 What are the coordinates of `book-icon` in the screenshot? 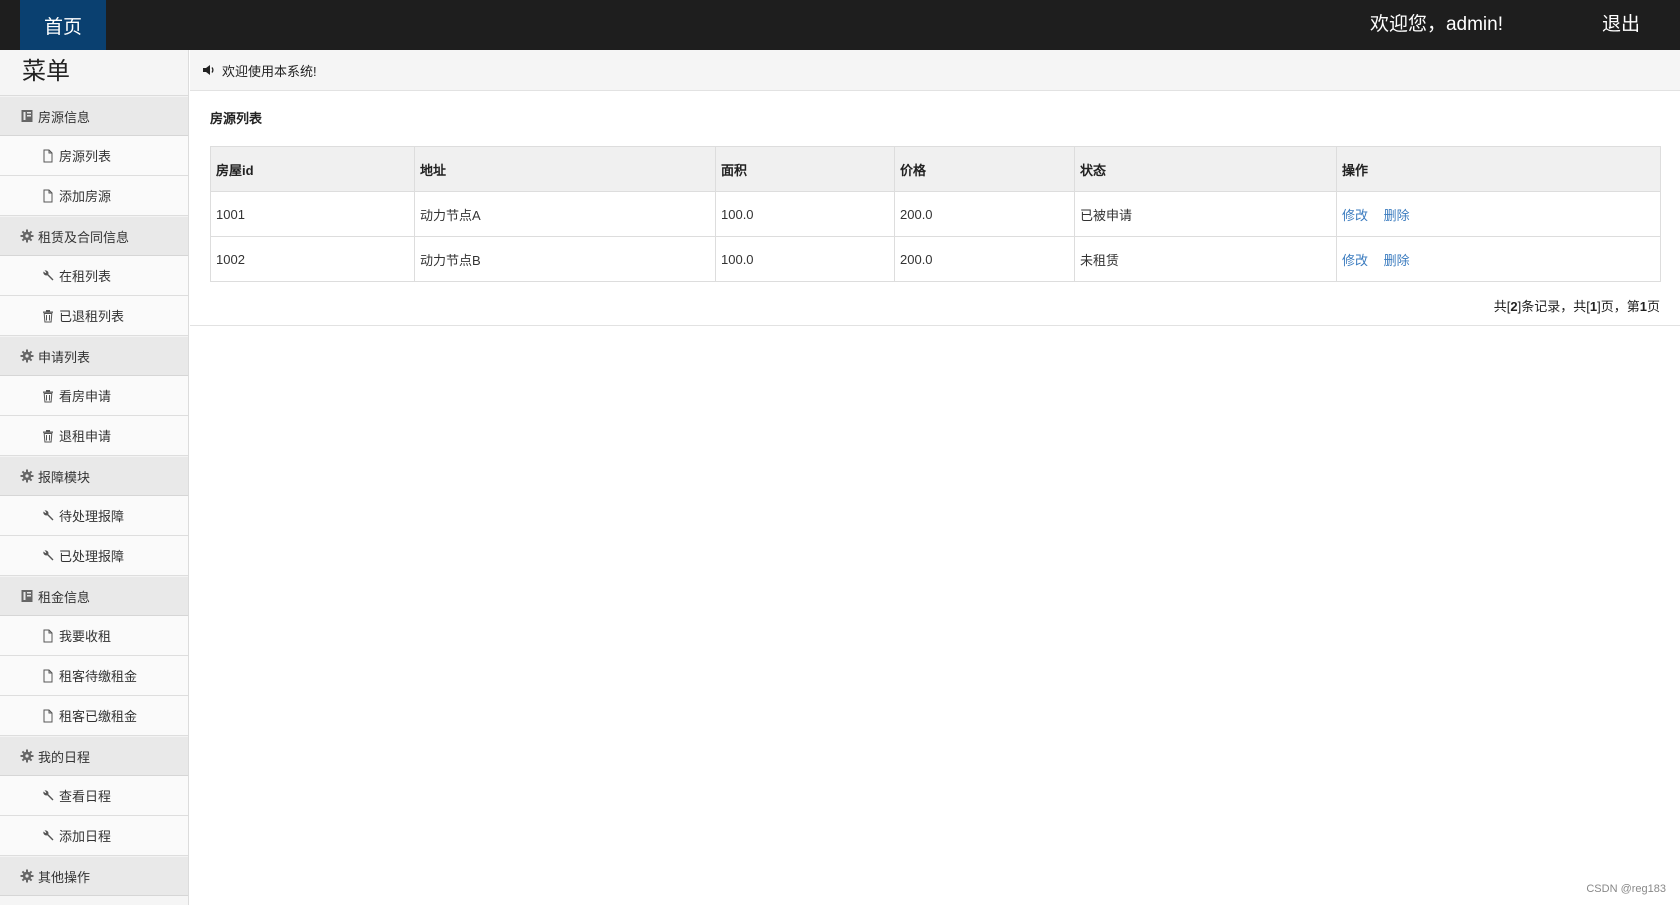 It's located at (27, 596).